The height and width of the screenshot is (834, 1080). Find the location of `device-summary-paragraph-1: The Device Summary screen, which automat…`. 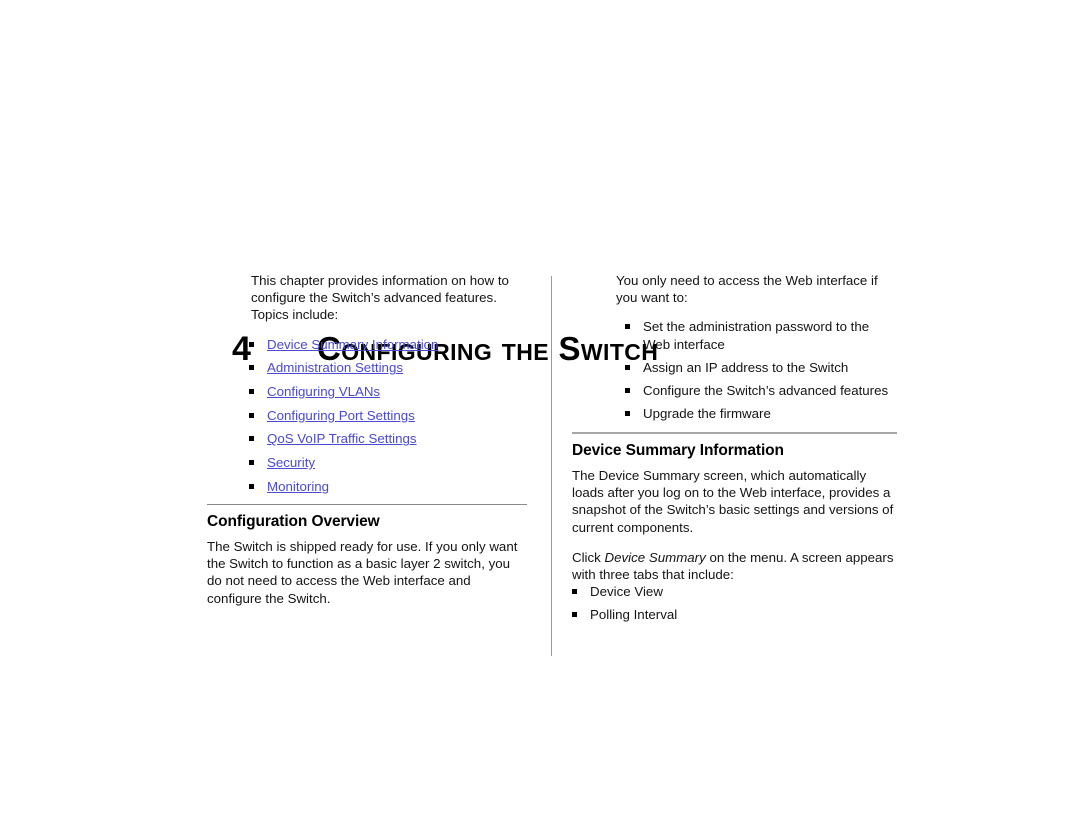

device-summary-paragraph-1: The Device Summary screen, which automat… is located at coordinates (733, 501).